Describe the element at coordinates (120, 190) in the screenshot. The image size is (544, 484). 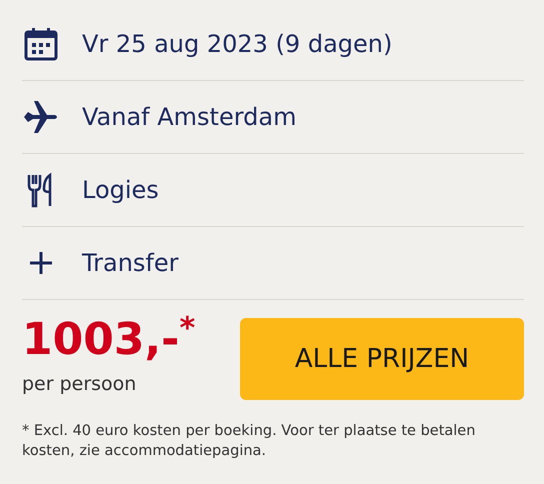
I see `detail-label: Logies` at that location.